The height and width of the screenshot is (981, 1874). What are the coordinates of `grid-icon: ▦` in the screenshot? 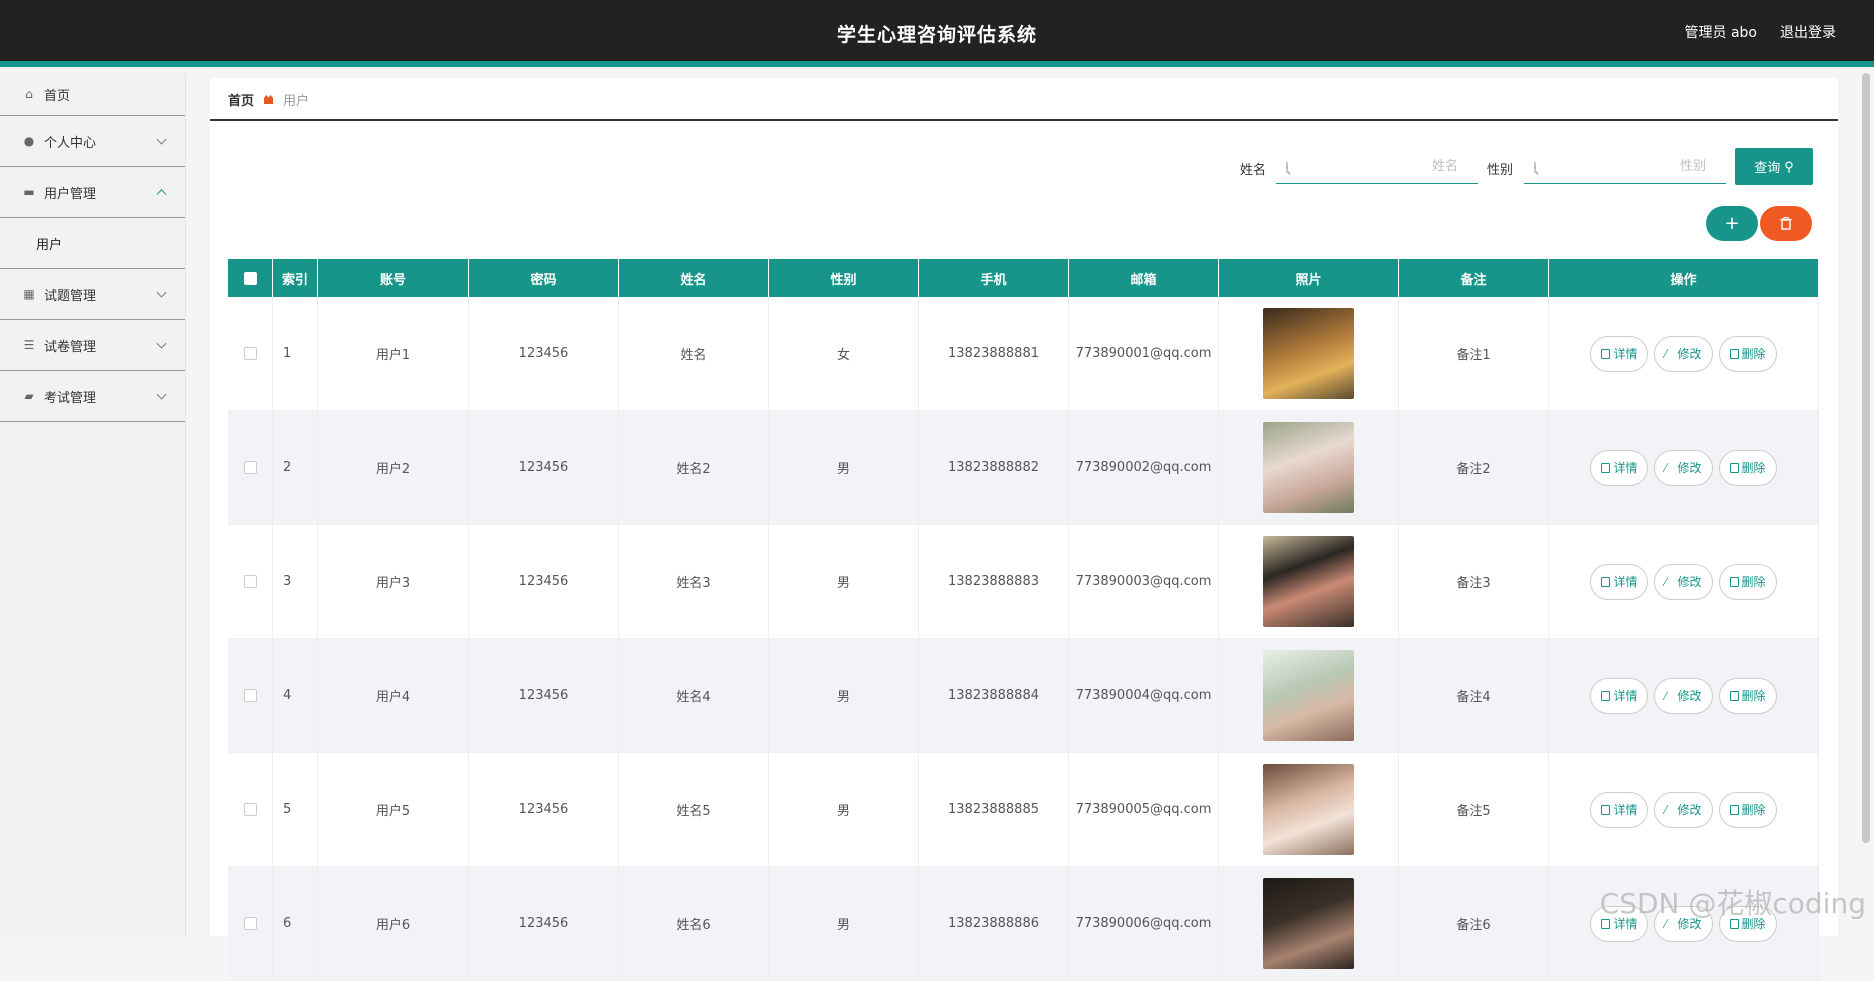 It's located at (29, 294).